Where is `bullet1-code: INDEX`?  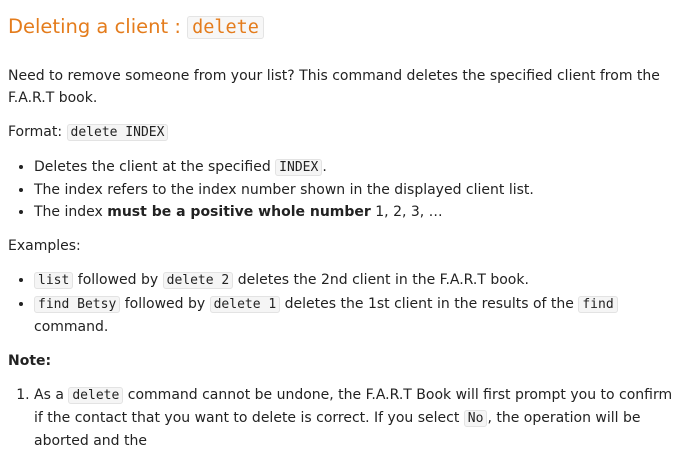 bullet1-code: INDEX is located at coordinates (299, 167).